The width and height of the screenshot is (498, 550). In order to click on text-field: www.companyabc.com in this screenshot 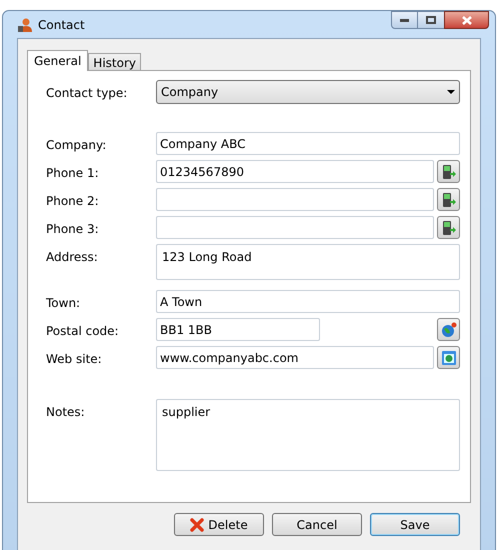, I will do `click(295, 357)`.